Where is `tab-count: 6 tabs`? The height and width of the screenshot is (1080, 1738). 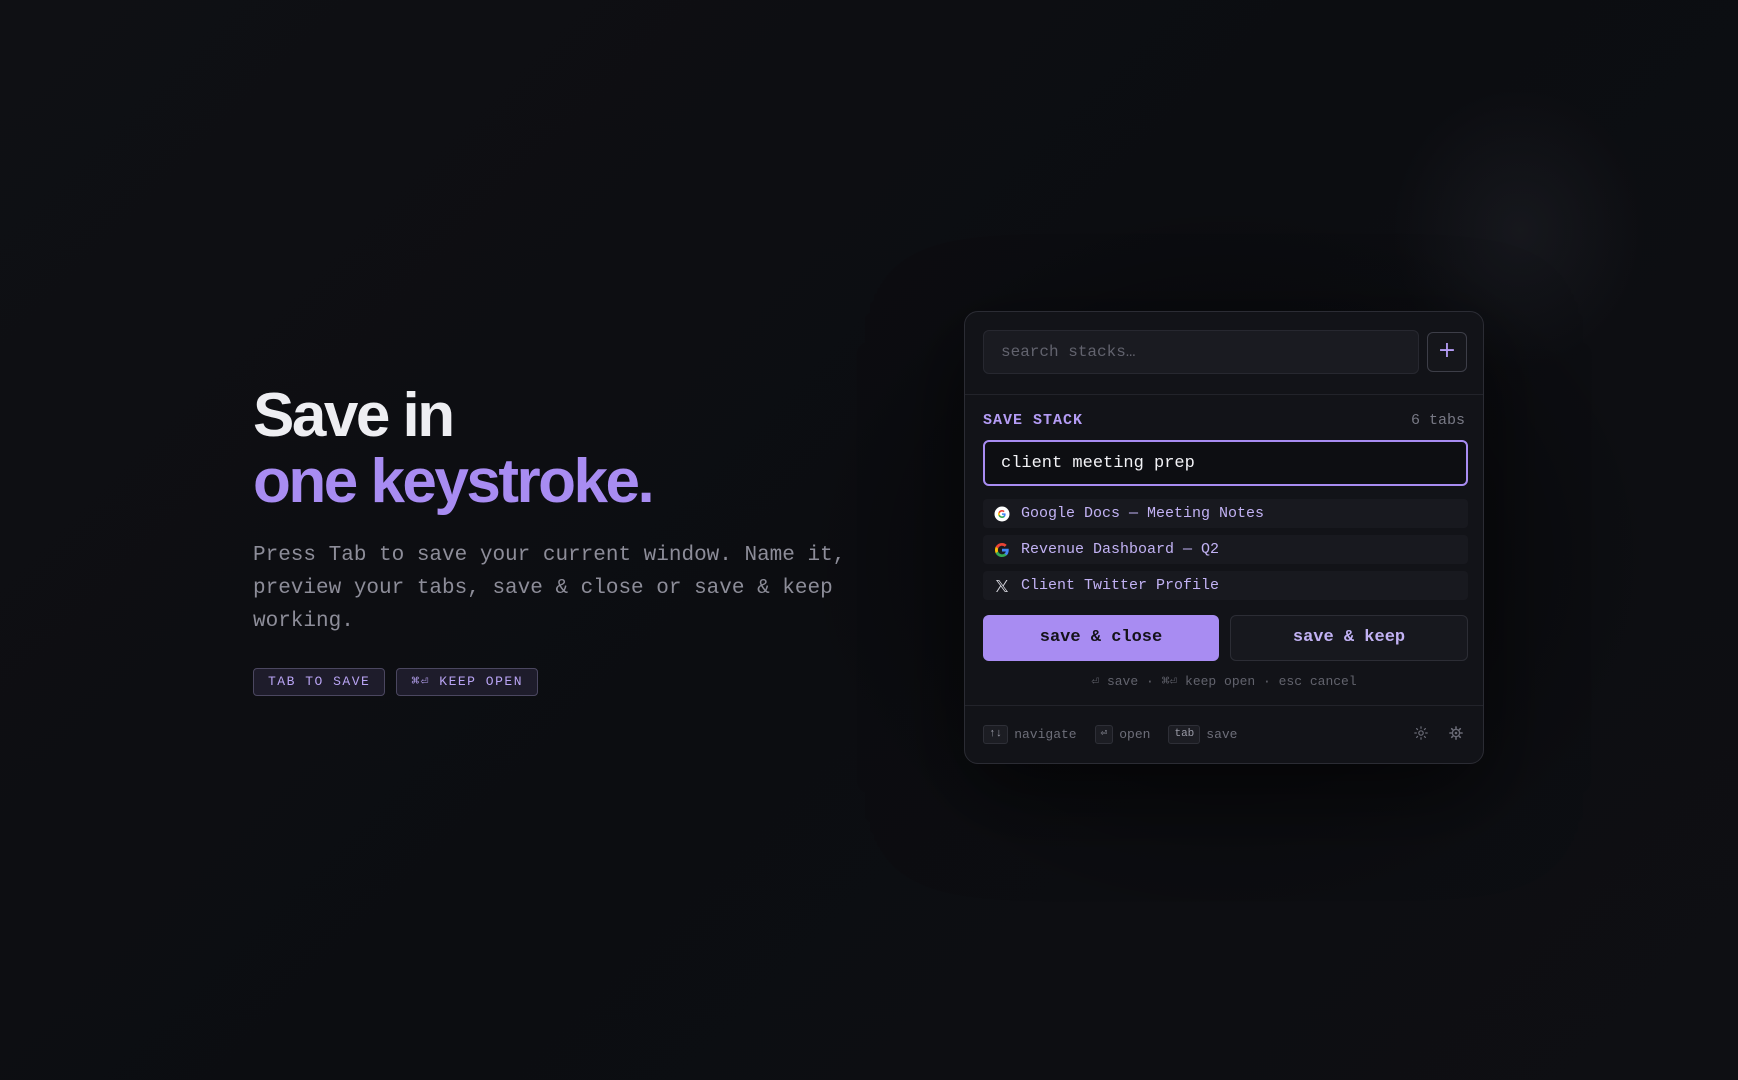 tab-count: 6 tabs is located at coordinates (1437, 420).